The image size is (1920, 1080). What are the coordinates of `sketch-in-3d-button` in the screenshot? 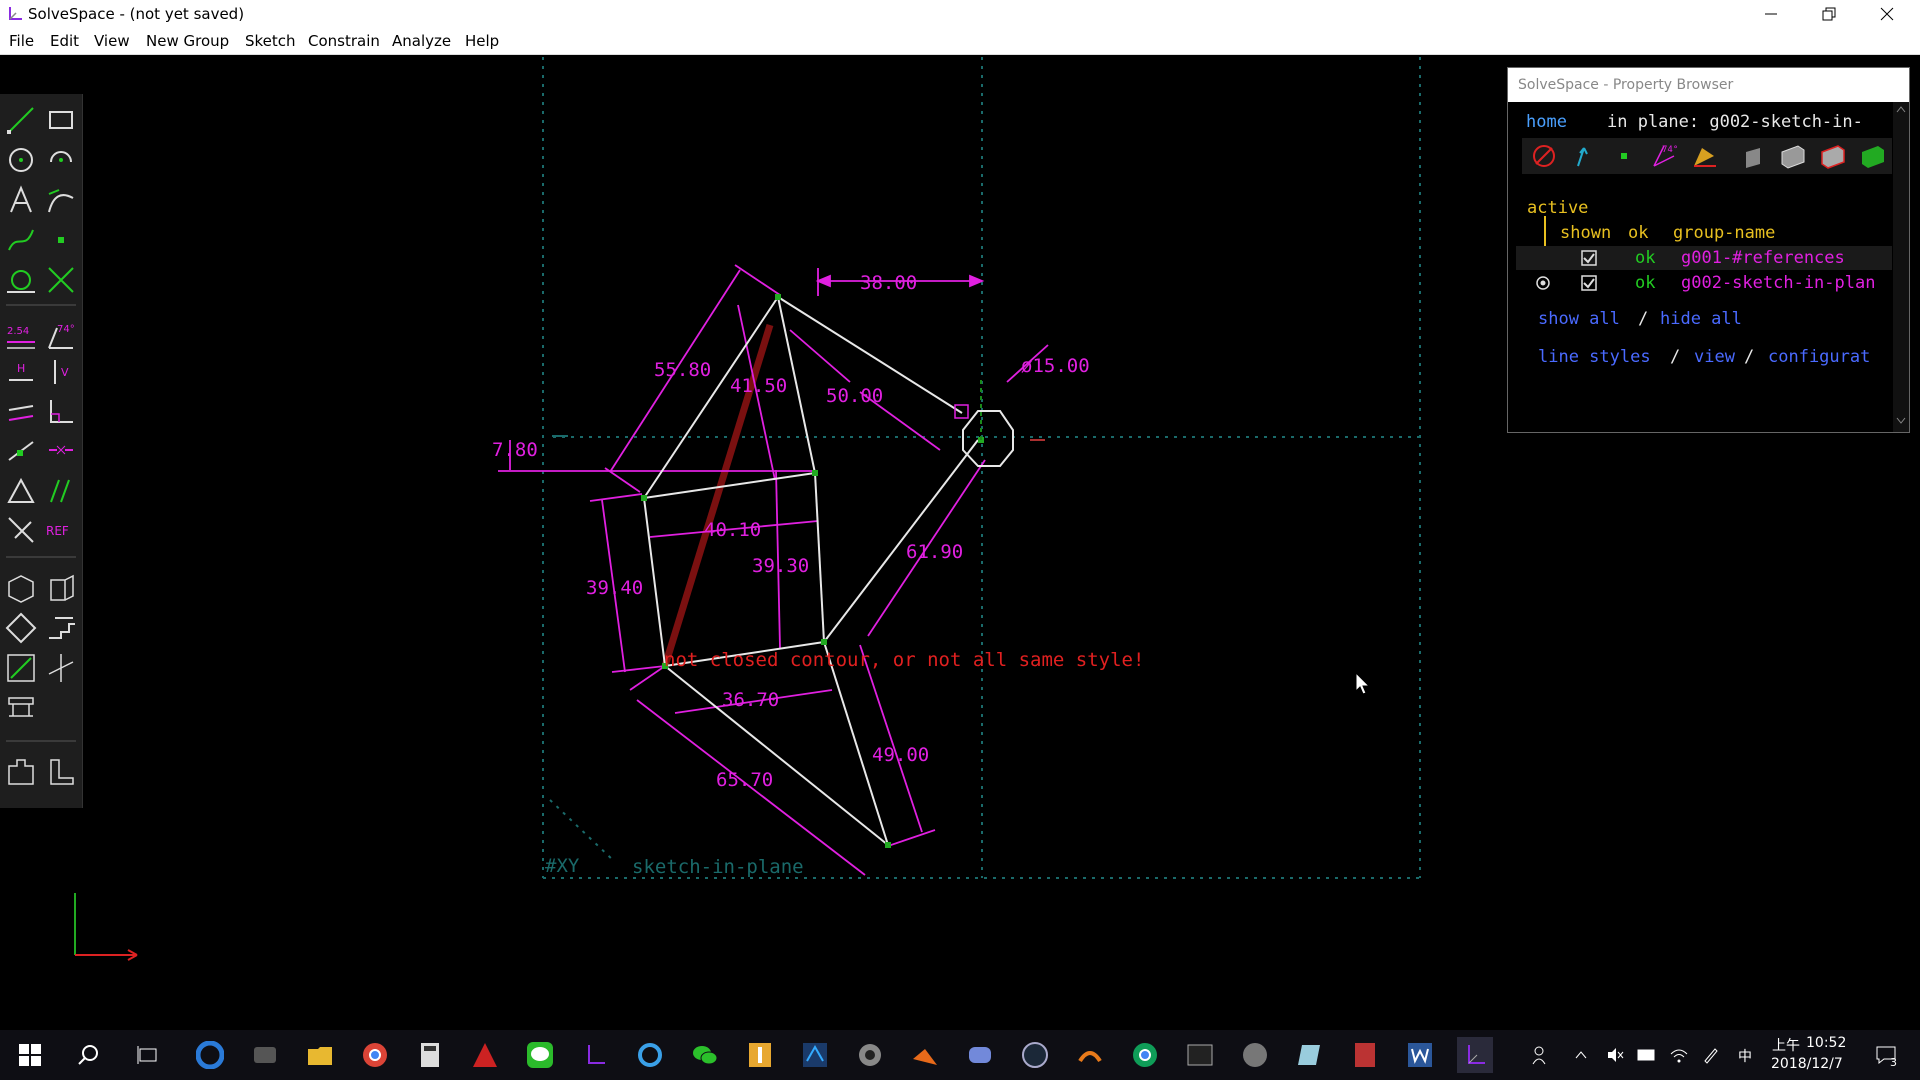 It's located at (21, 668).